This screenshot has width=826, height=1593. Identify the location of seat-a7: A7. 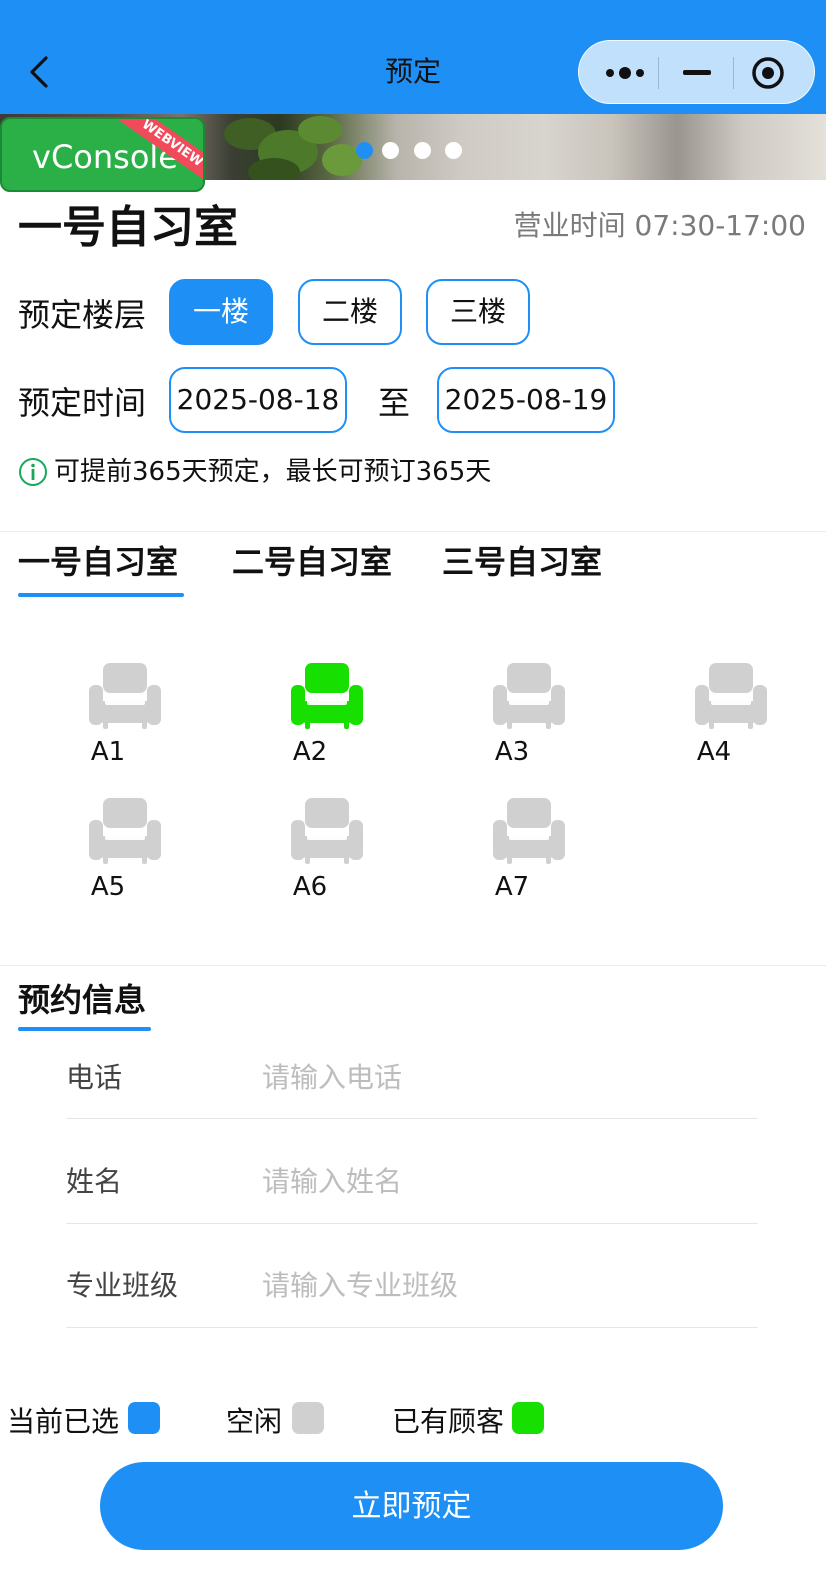
(512, 853).